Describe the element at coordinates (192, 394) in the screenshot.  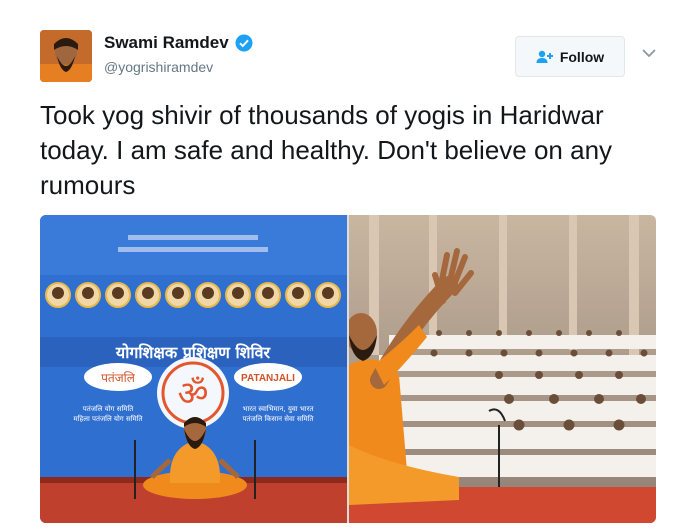
I see `svg-text: ॐ` at that location.